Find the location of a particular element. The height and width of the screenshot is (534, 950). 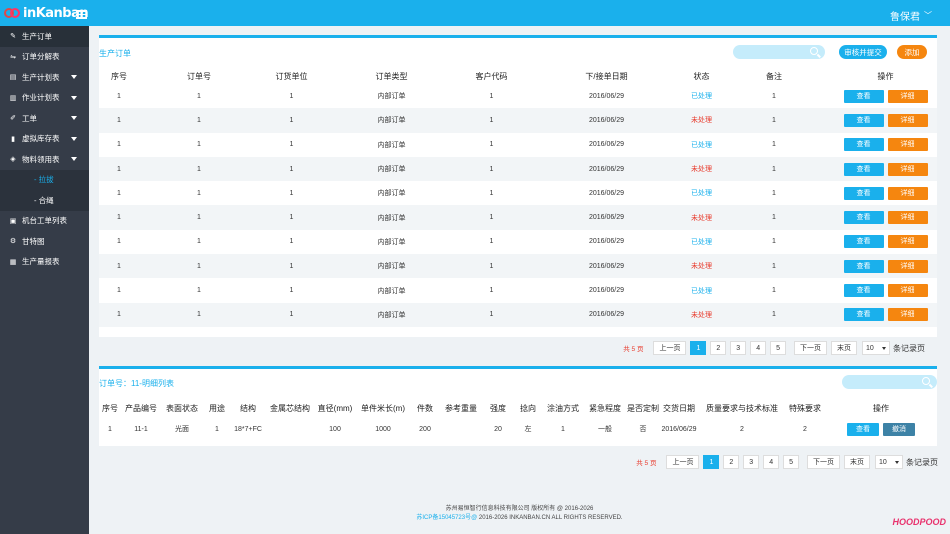

menu-toggle-icon is located at coordinates (81, 14).